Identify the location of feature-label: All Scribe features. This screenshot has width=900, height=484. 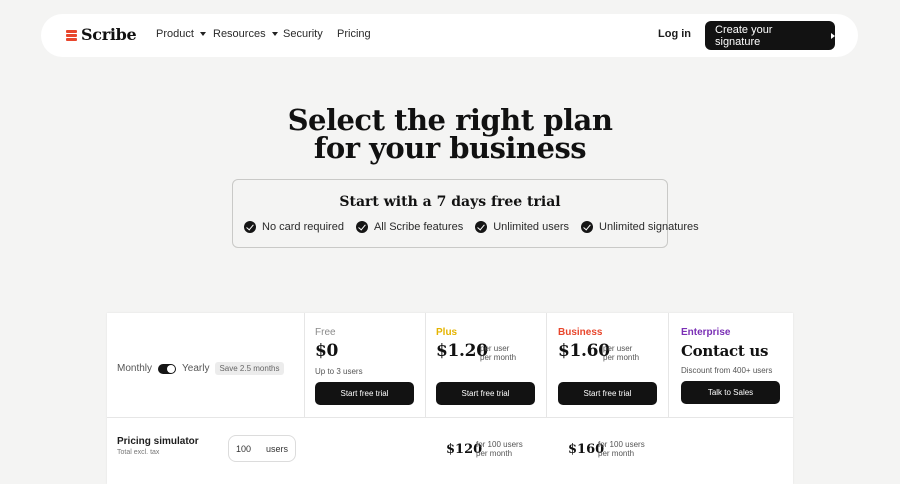
(418, 227).